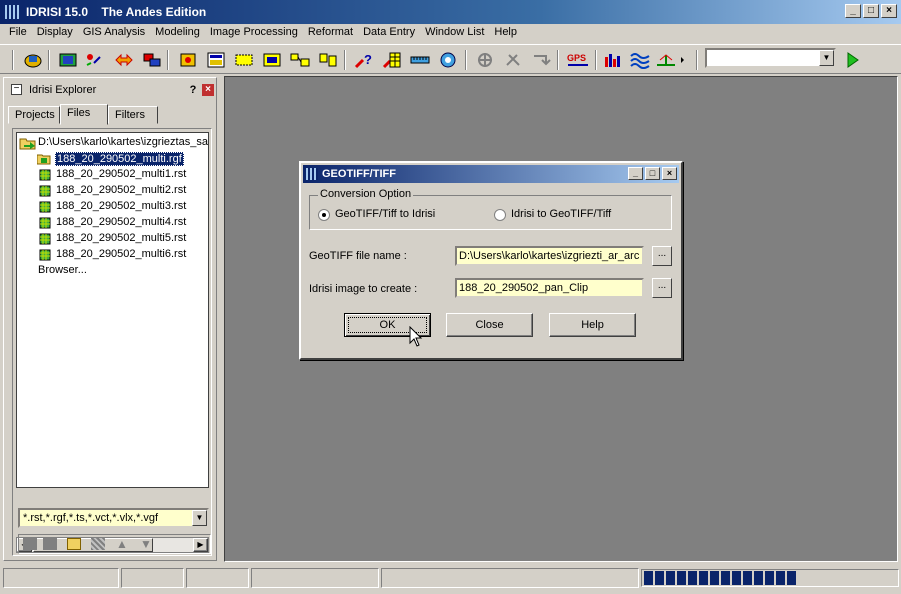  I want to click on ruler-icon, so click(420, 60).